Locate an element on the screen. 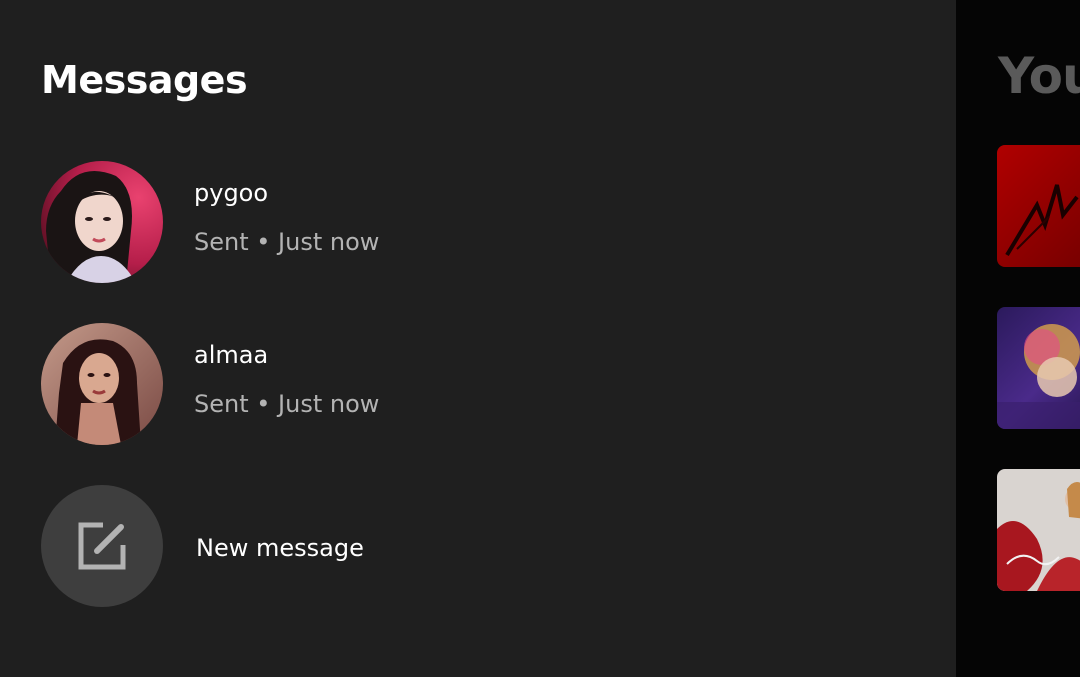  page-title: Messages is located at coordinates (144, 80).